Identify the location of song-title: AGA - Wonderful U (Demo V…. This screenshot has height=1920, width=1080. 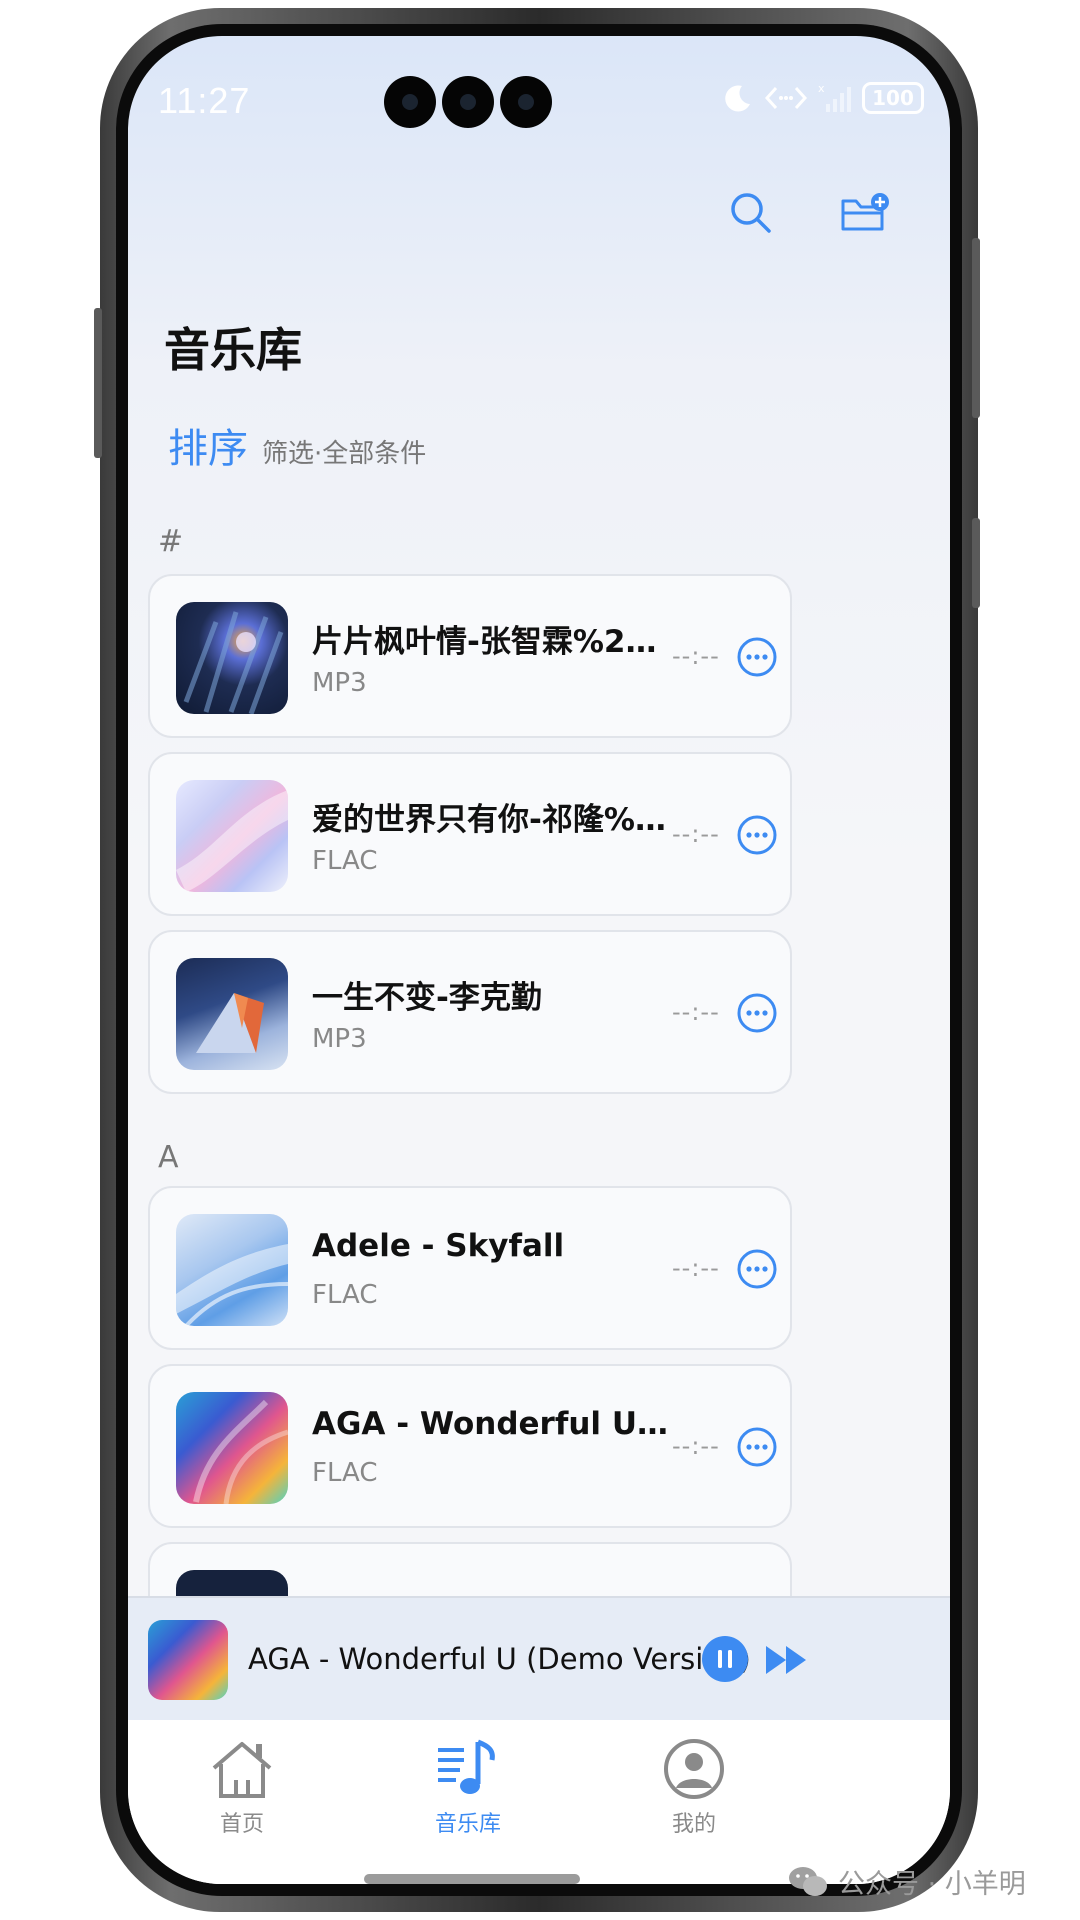
(490, 1424).